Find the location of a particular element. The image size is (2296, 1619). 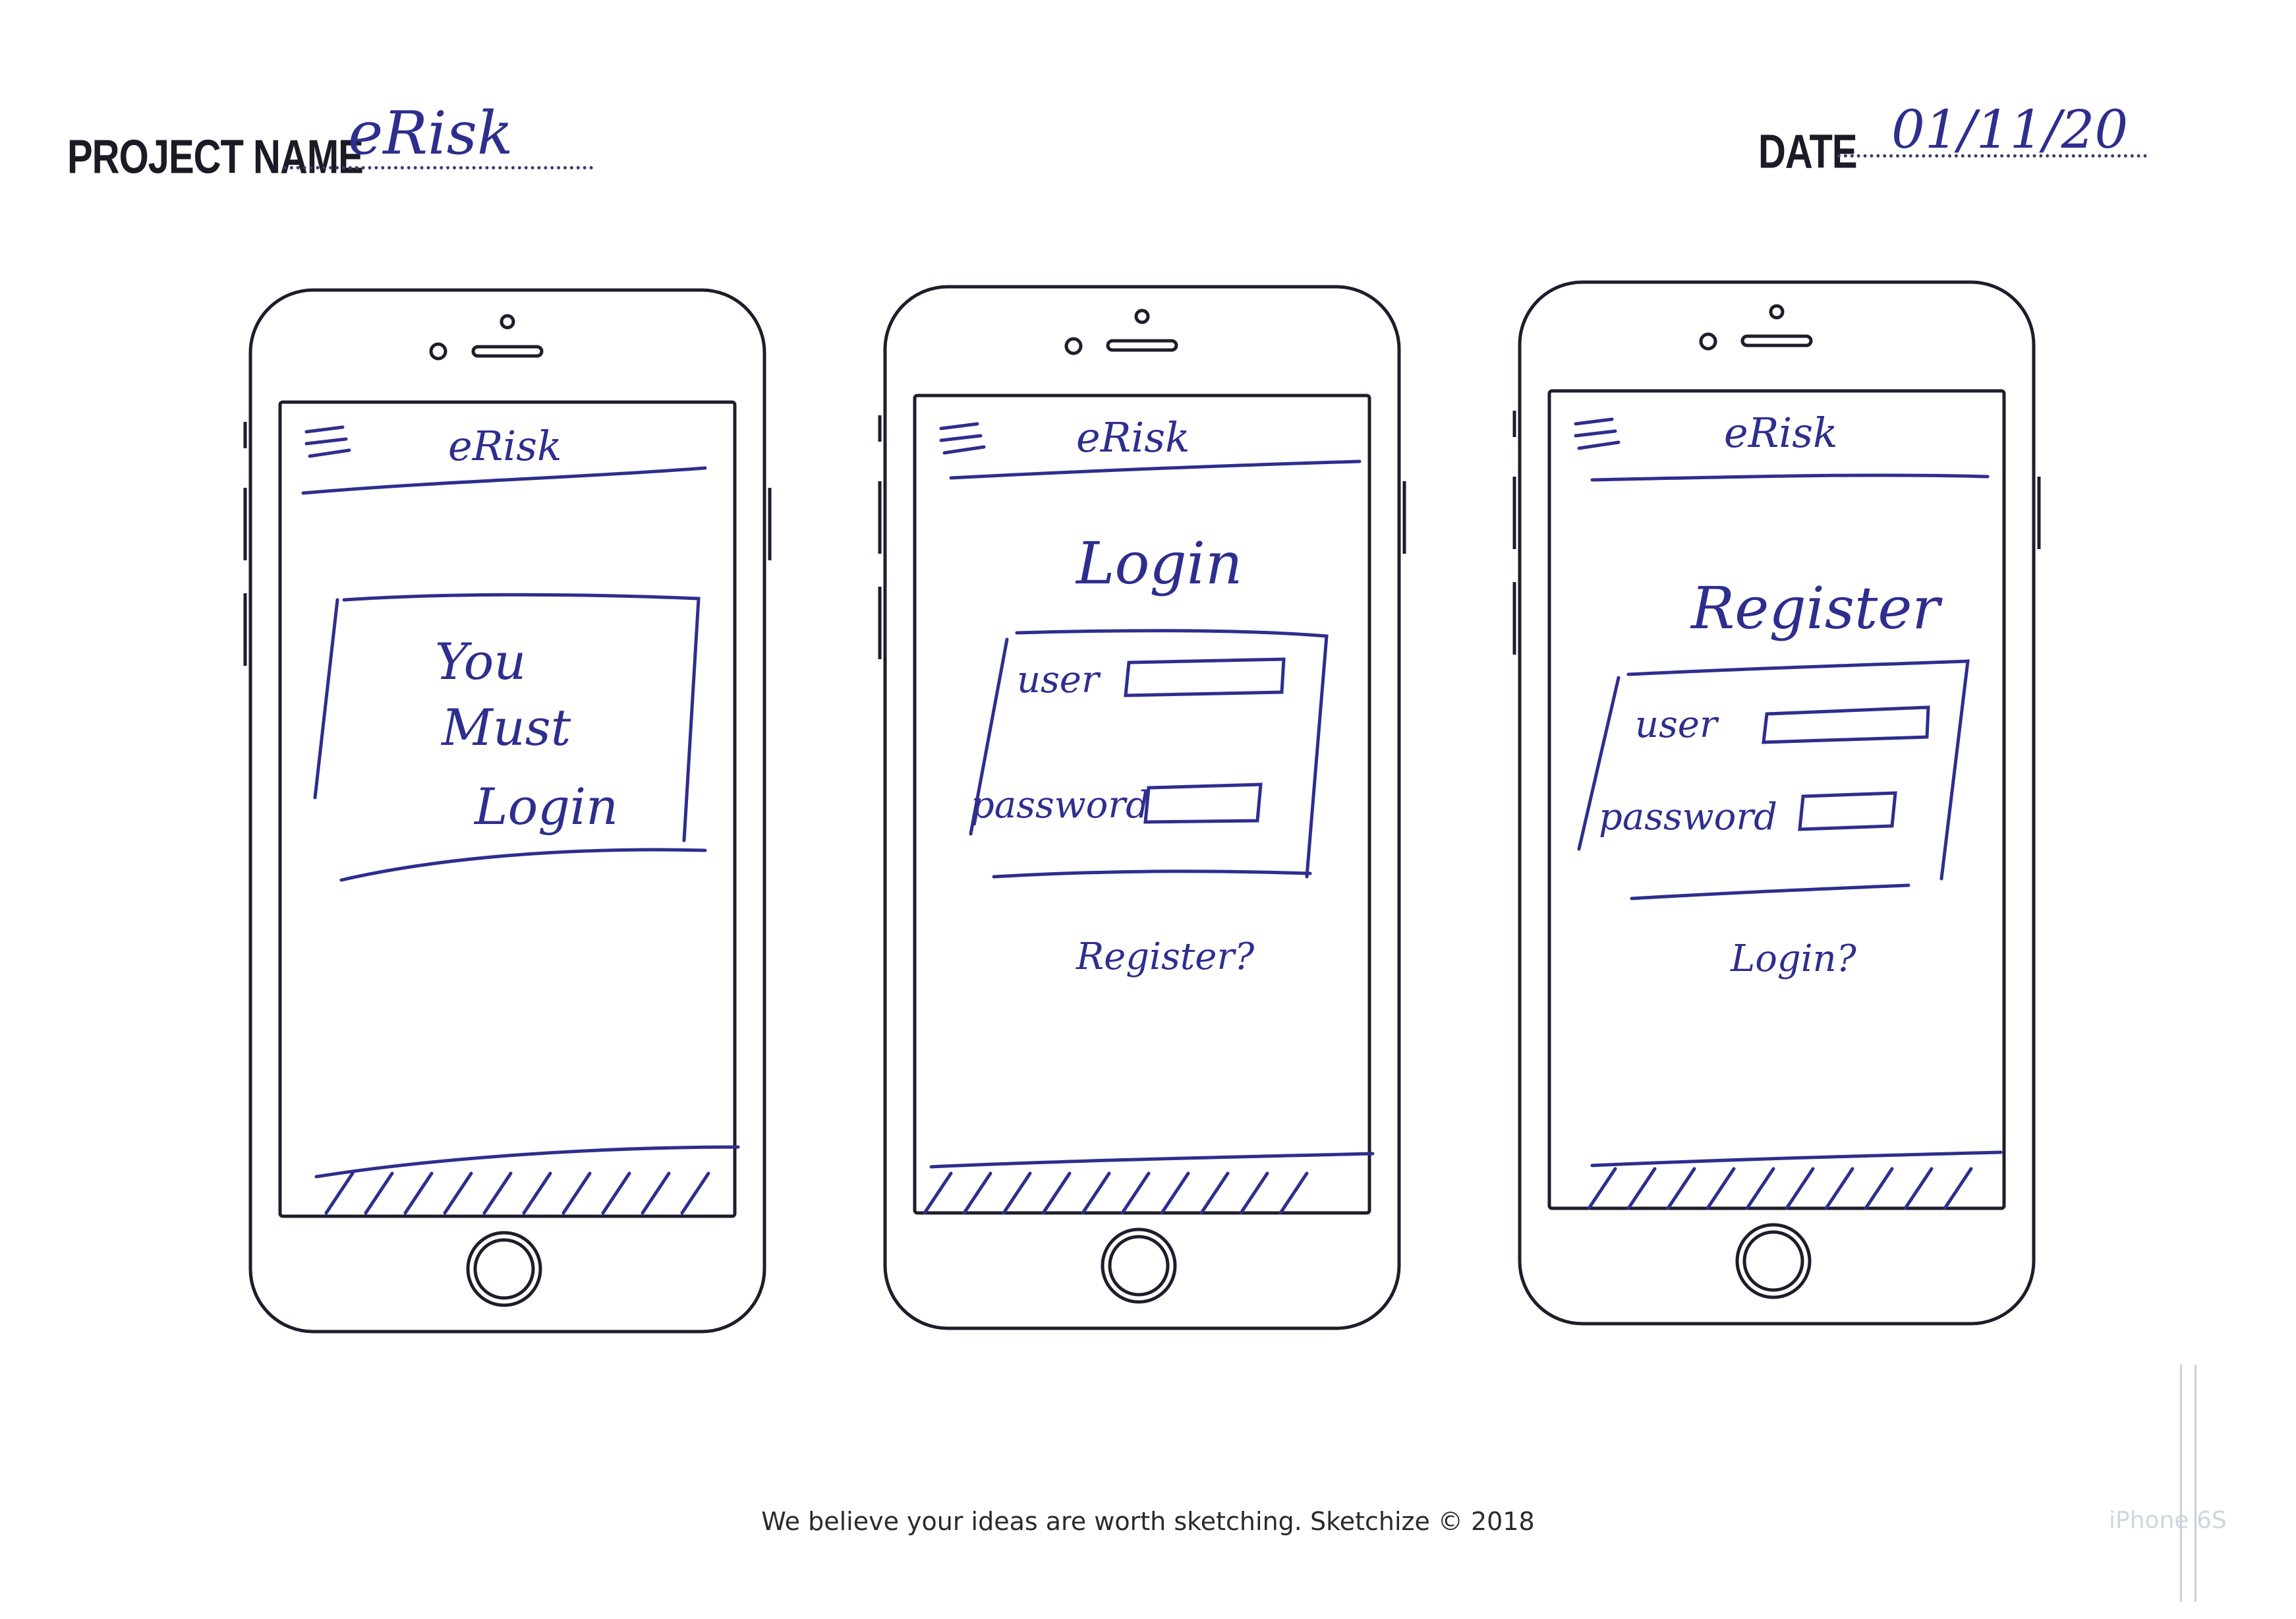

project-name-value: eRisk is located at coordinates (430, 133).